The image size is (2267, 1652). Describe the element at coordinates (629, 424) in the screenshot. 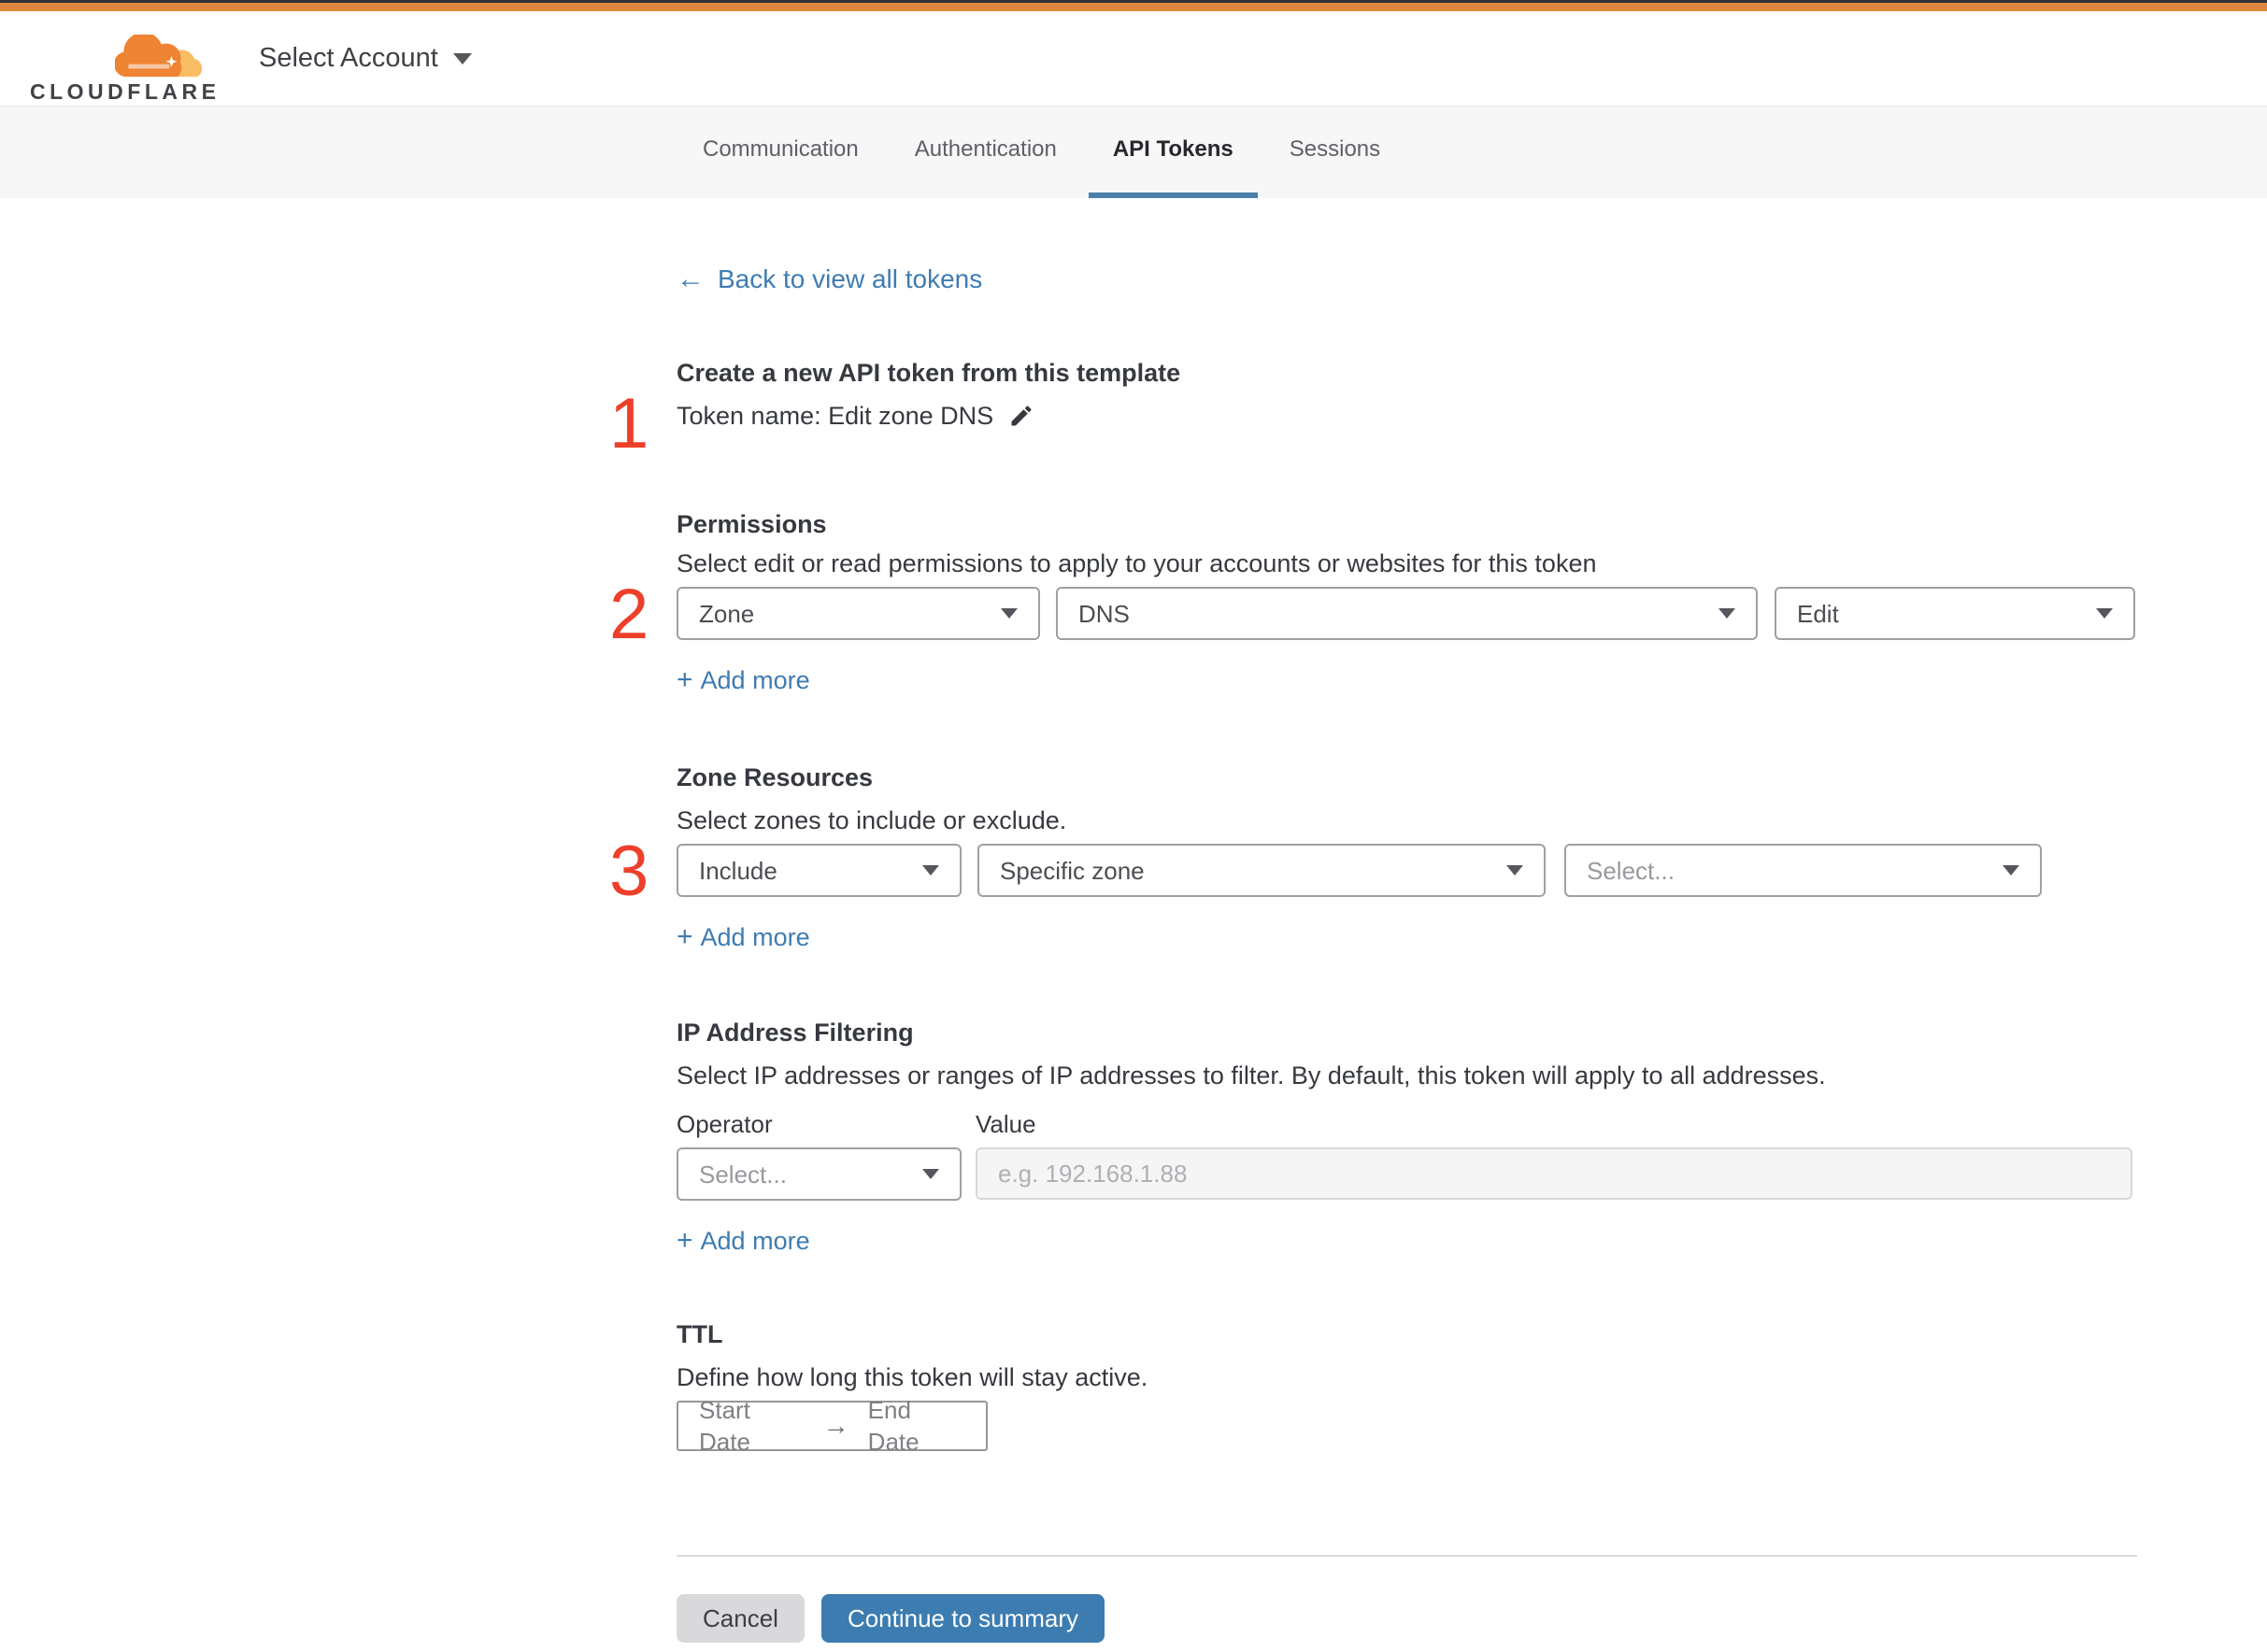

I see `step-annotation-1: 1` at that location.